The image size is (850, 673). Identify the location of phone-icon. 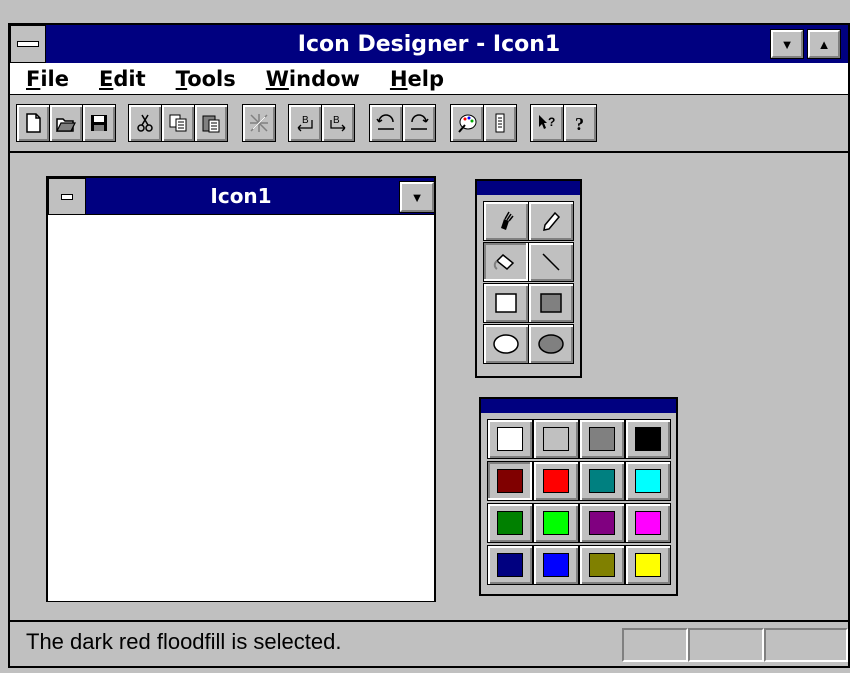
(500, 123).